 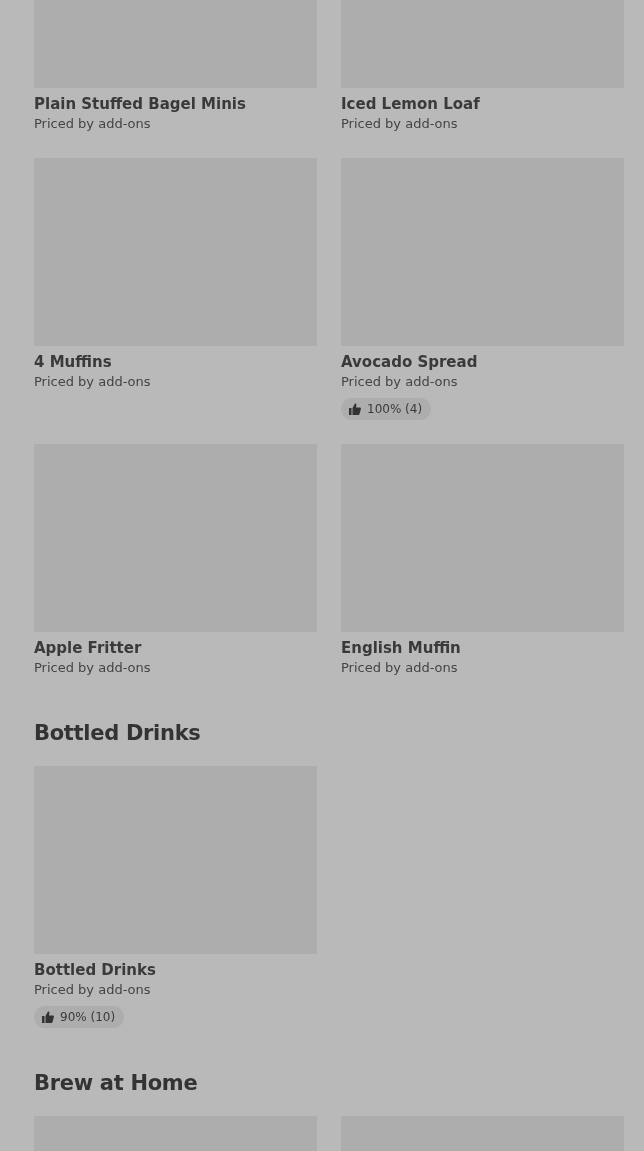 What do you see at coordinates (410, 362) in the screenshot?
I see `item-title: Avocado Spread` at bounding box center [410, 362].